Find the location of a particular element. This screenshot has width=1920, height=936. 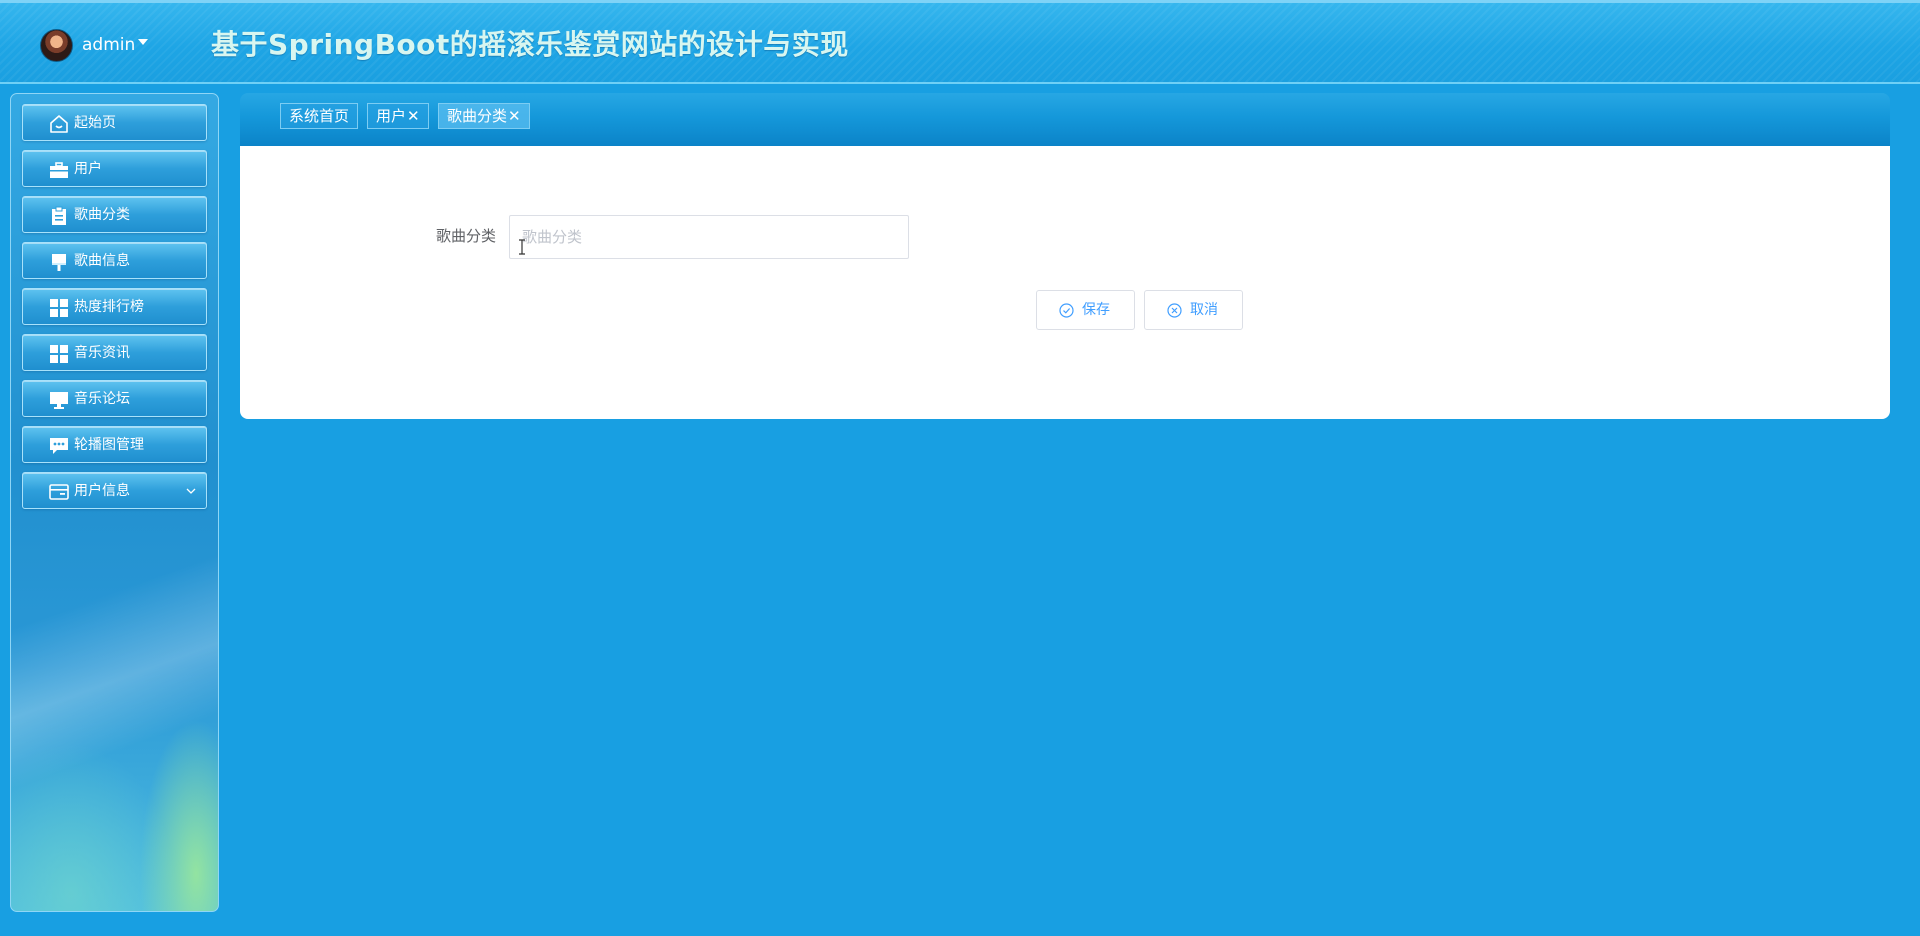

sidebar-item-song-category: 歌曲分类 is located at coordinates (114, 214).